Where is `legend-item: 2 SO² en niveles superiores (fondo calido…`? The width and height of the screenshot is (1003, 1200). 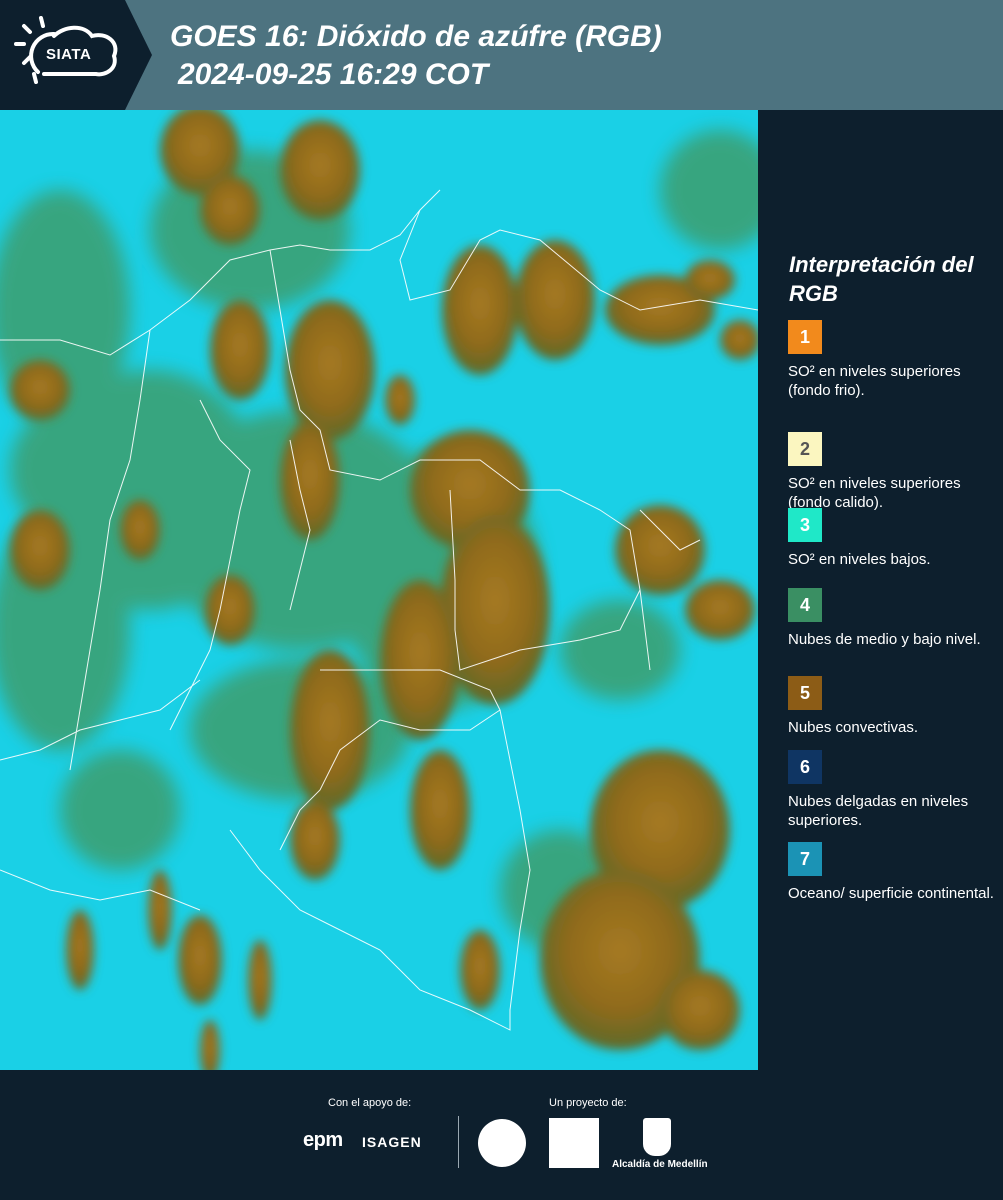 legend-item: 2 SO² en niveles superiores (fondo calido… is located at coordinates (893, 472).